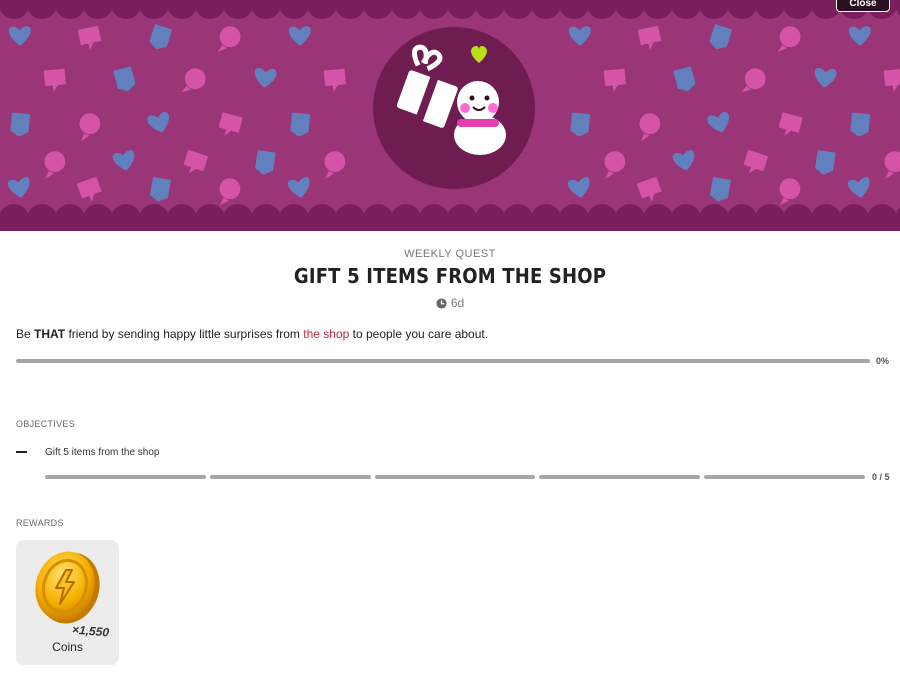  I want to click on quest-progress-bar, so click(443, 361).